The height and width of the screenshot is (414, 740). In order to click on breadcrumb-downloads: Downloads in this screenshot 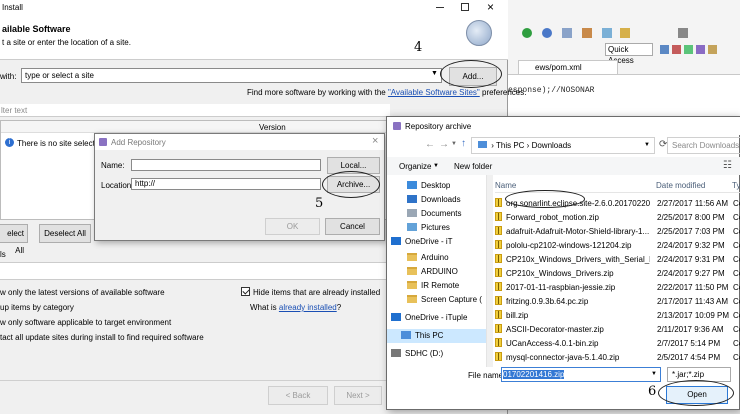, I will do `click(552, 145)`.